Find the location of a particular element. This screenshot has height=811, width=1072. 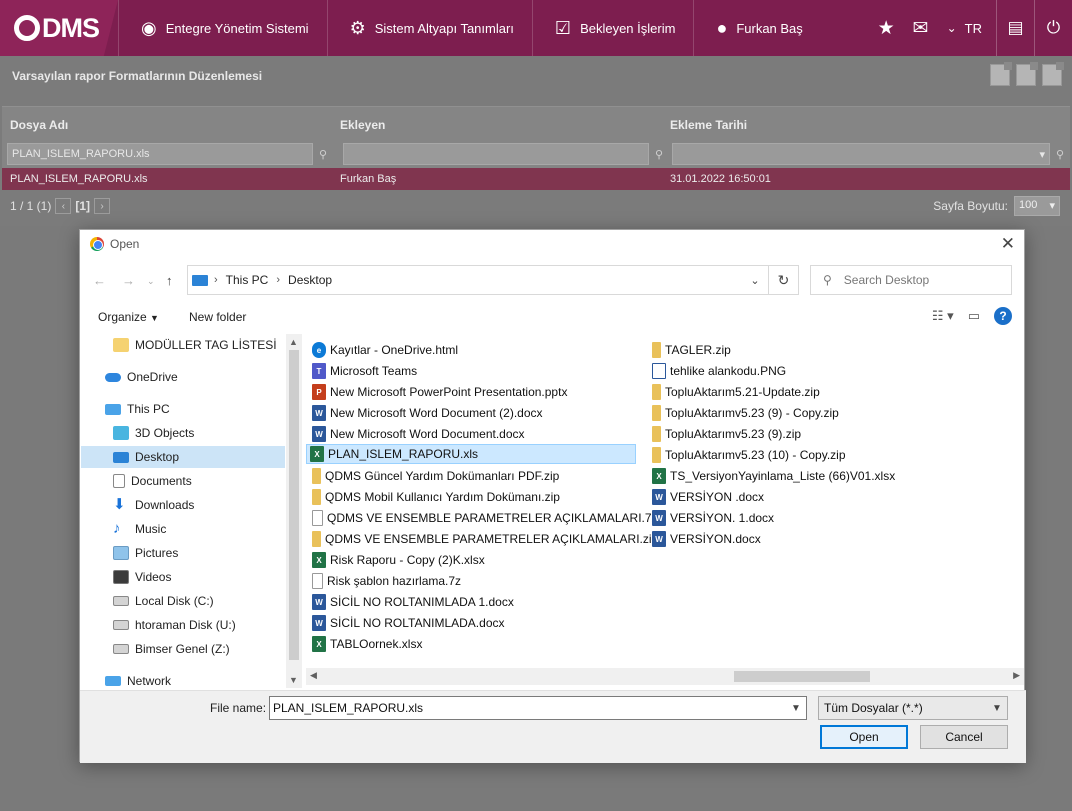

chevron-down-icon: ▼ is located at coordinates (796, 708).